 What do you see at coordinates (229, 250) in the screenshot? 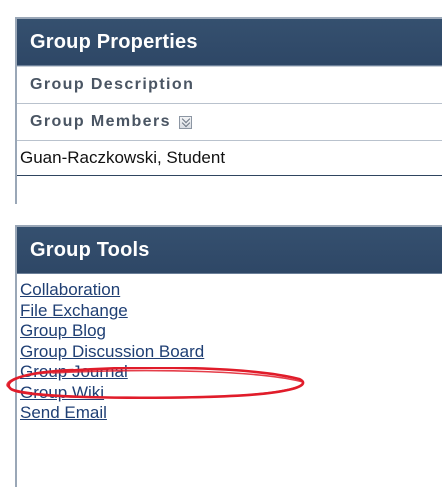
I see `group-tools-header: Group Tools` at bounding box center [229, 250].